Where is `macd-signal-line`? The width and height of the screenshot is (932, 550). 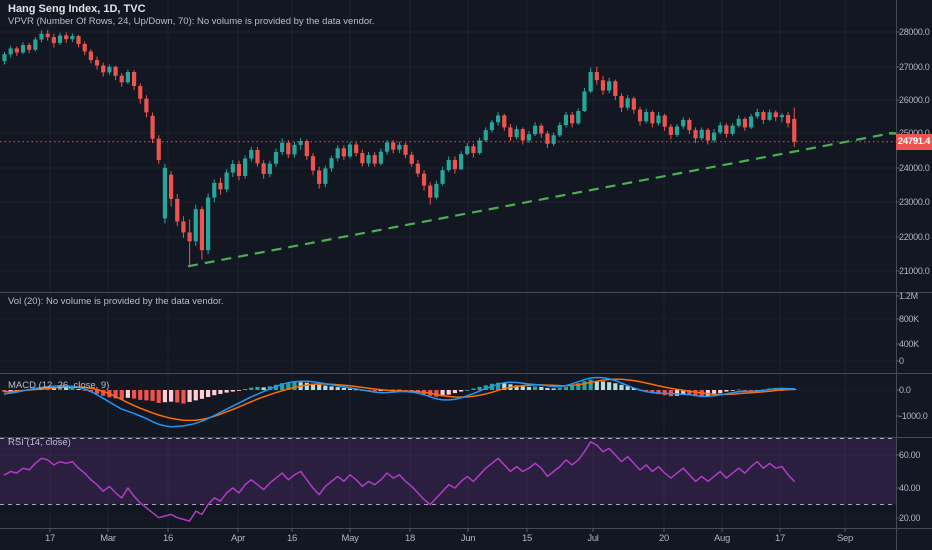 macd-signal-line is located at coordinates (399, 400).